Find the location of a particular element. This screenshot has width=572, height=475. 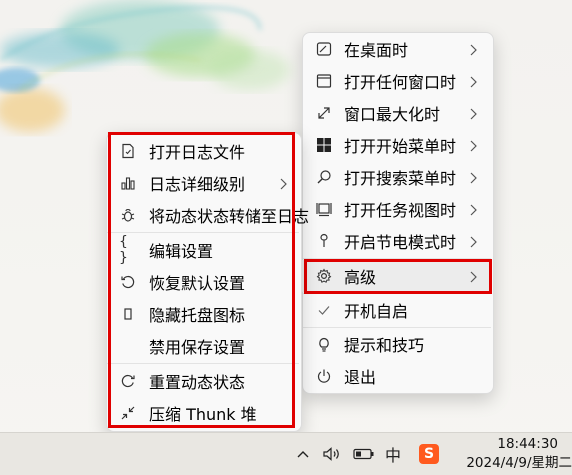

task-view-icon is located at coordinates (324, 209).